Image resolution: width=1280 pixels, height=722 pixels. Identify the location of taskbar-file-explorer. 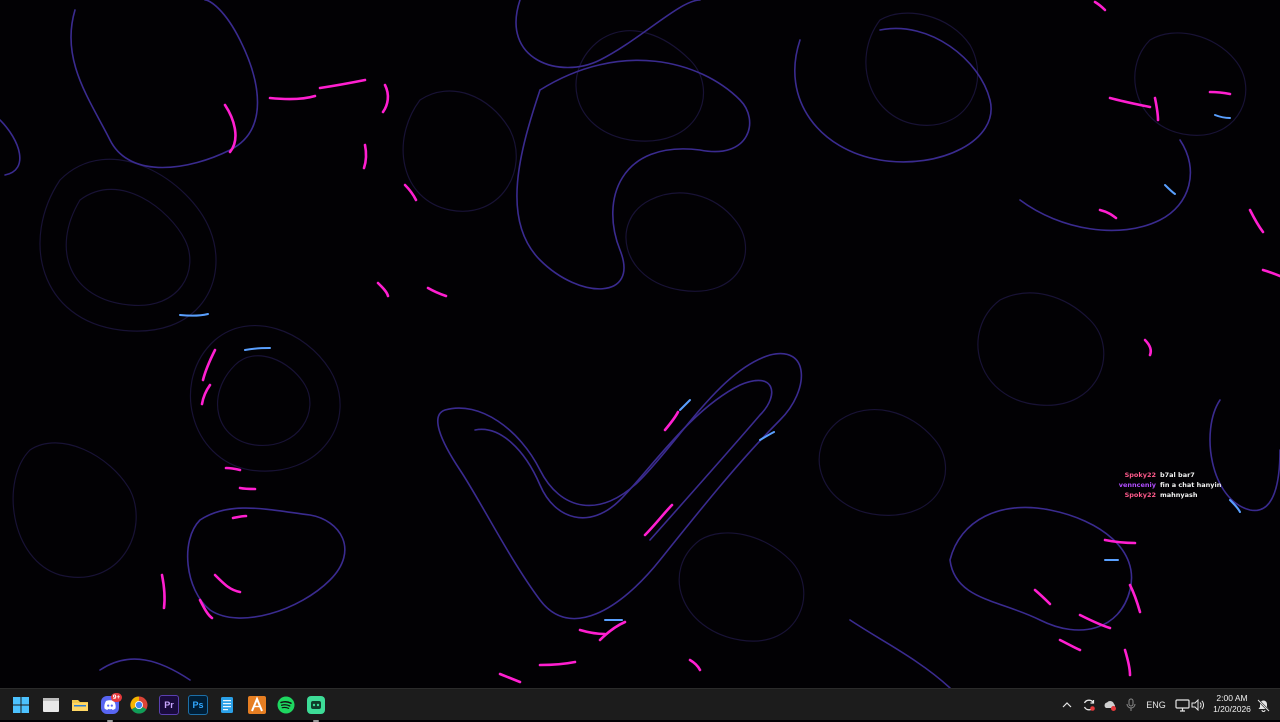
(80, 705).